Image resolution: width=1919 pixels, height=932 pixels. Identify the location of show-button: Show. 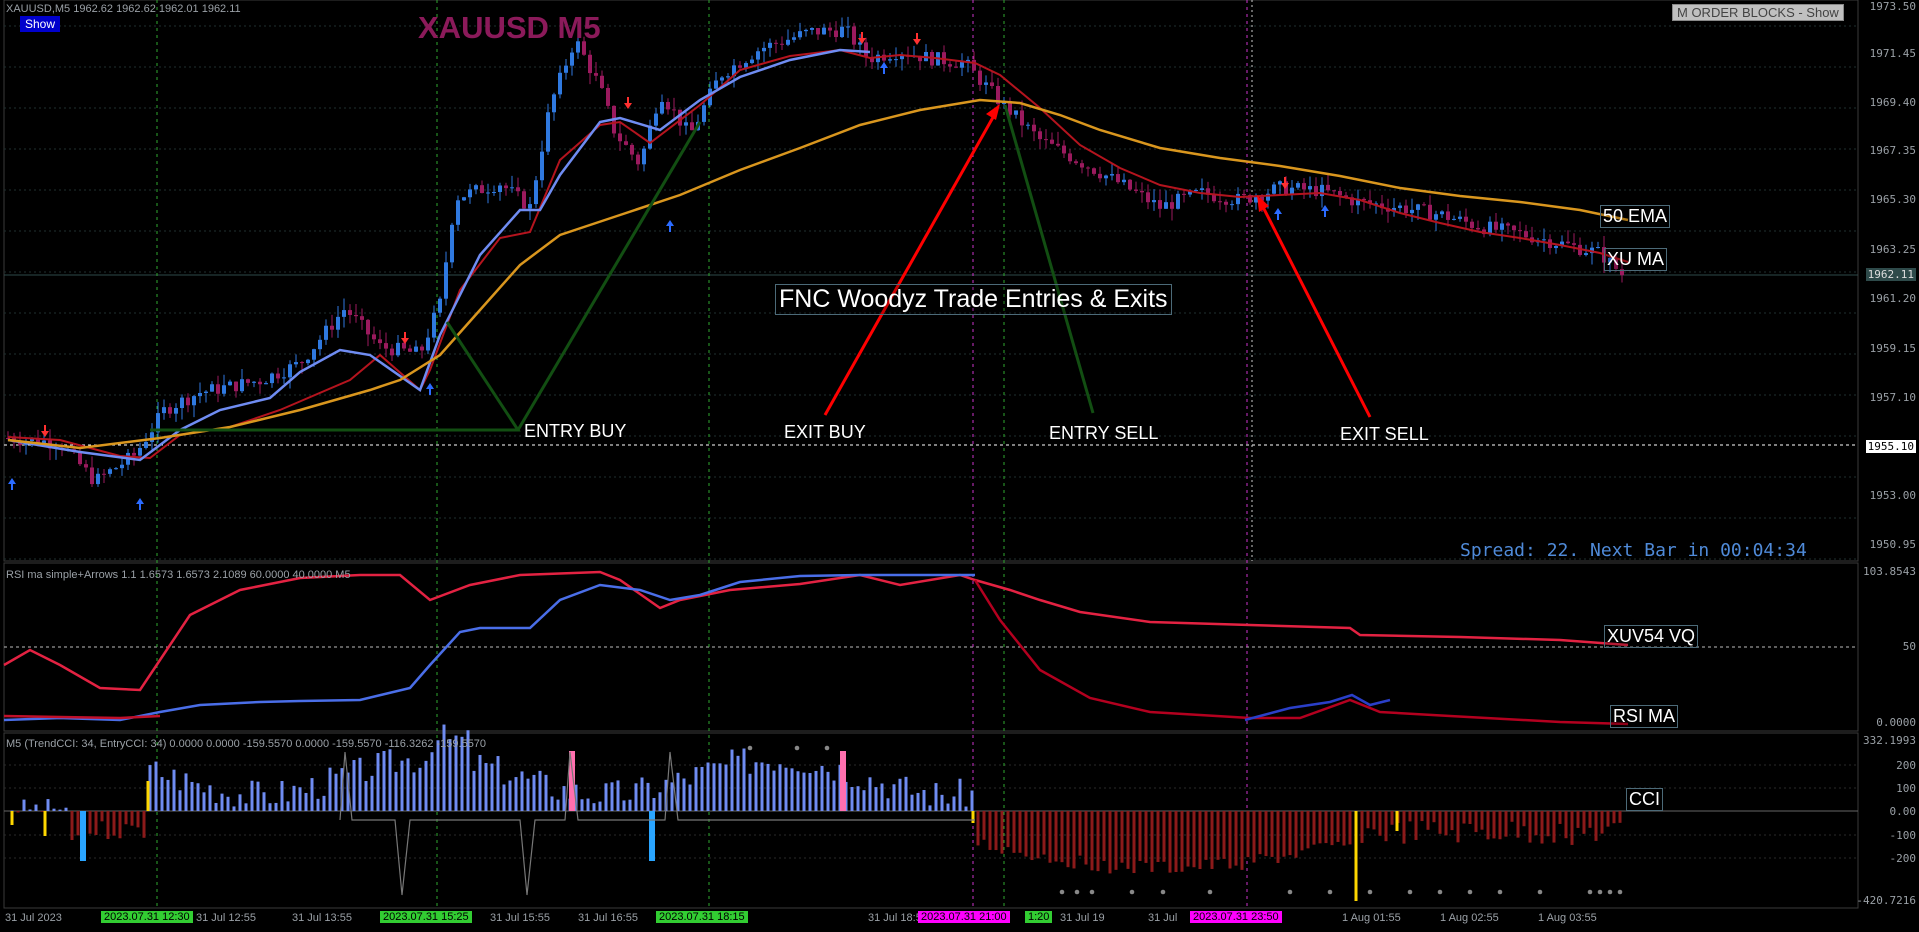
(40, 24).